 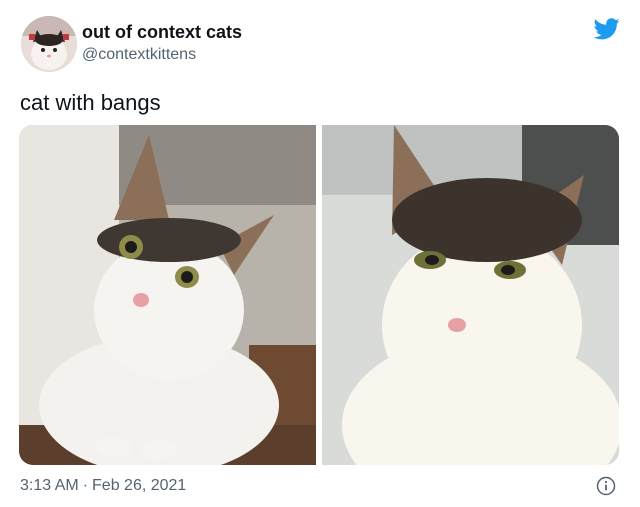 I want to click on author-handle: @contextkittens, so click(x=139, y=55).